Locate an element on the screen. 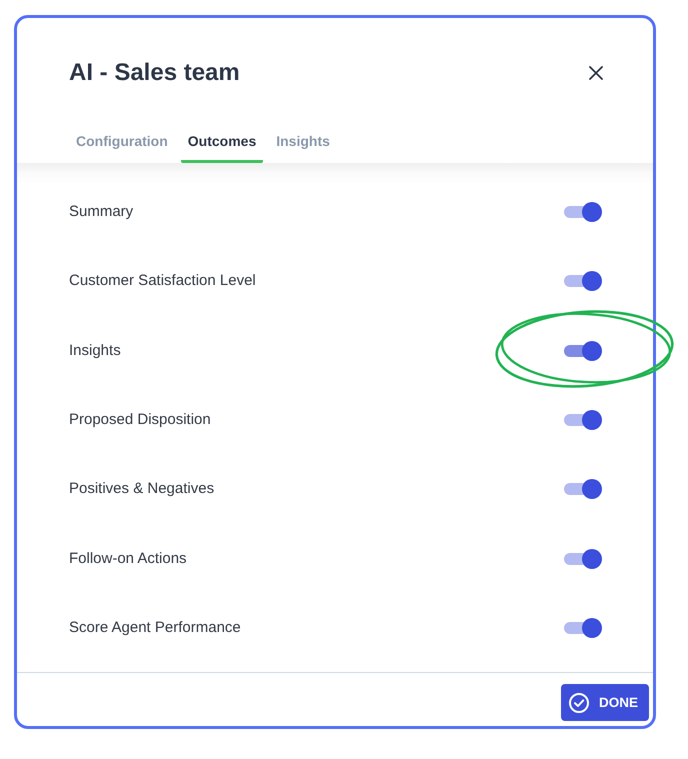 This screenshot has width=688, height=759. outcome-label: Score Agent Performance is located at coordinates (155, 628).